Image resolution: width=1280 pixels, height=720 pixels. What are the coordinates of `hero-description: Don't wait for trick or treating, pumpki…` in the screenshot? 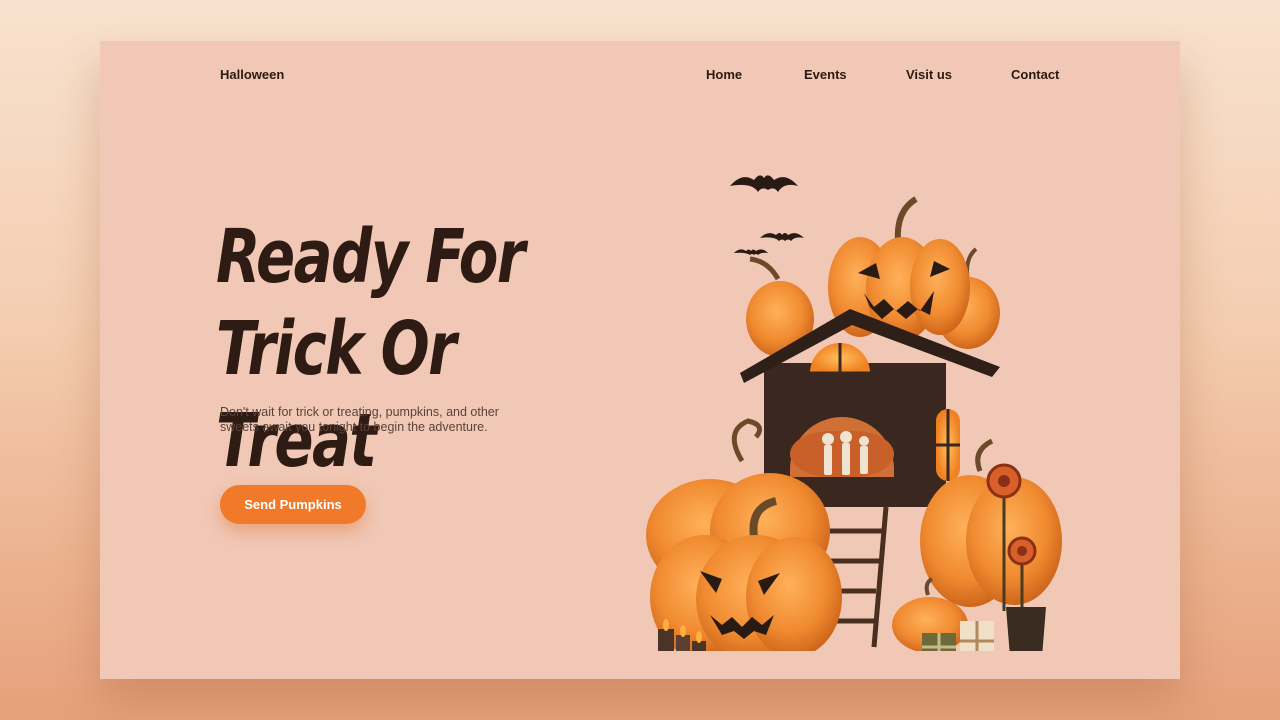 It's located at (359, 419).